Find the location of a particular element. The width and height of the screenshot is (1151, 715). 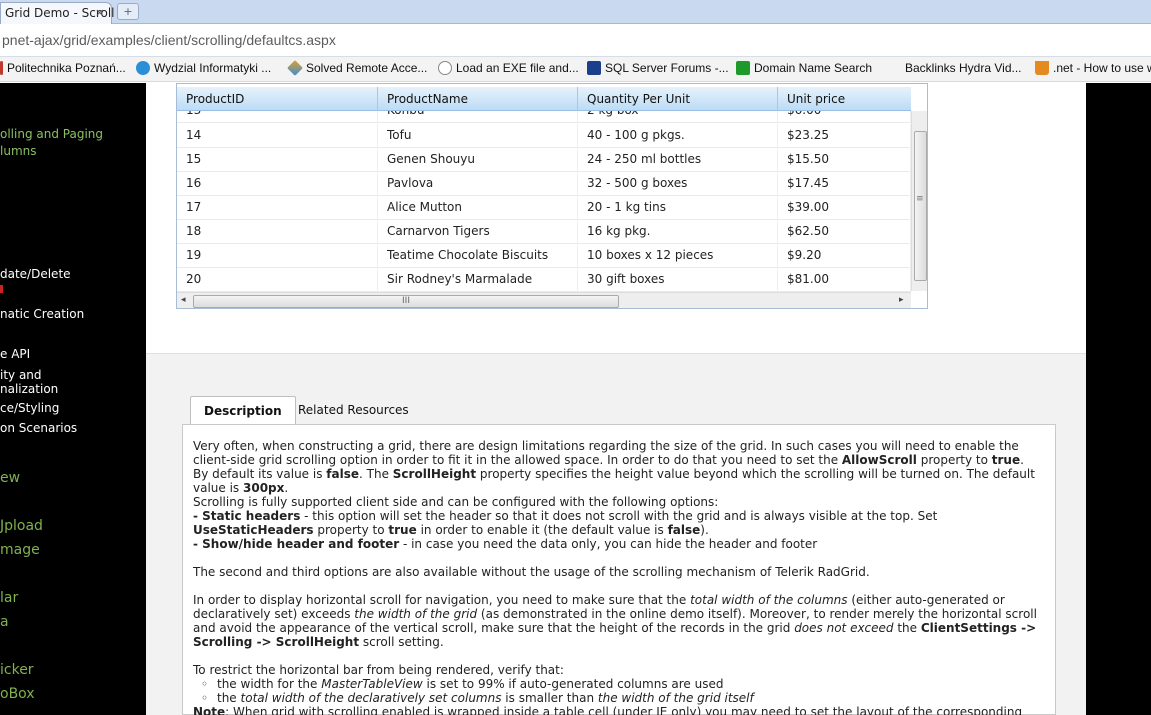

nav-link: natic Creation is located at coordinates (42, 314).